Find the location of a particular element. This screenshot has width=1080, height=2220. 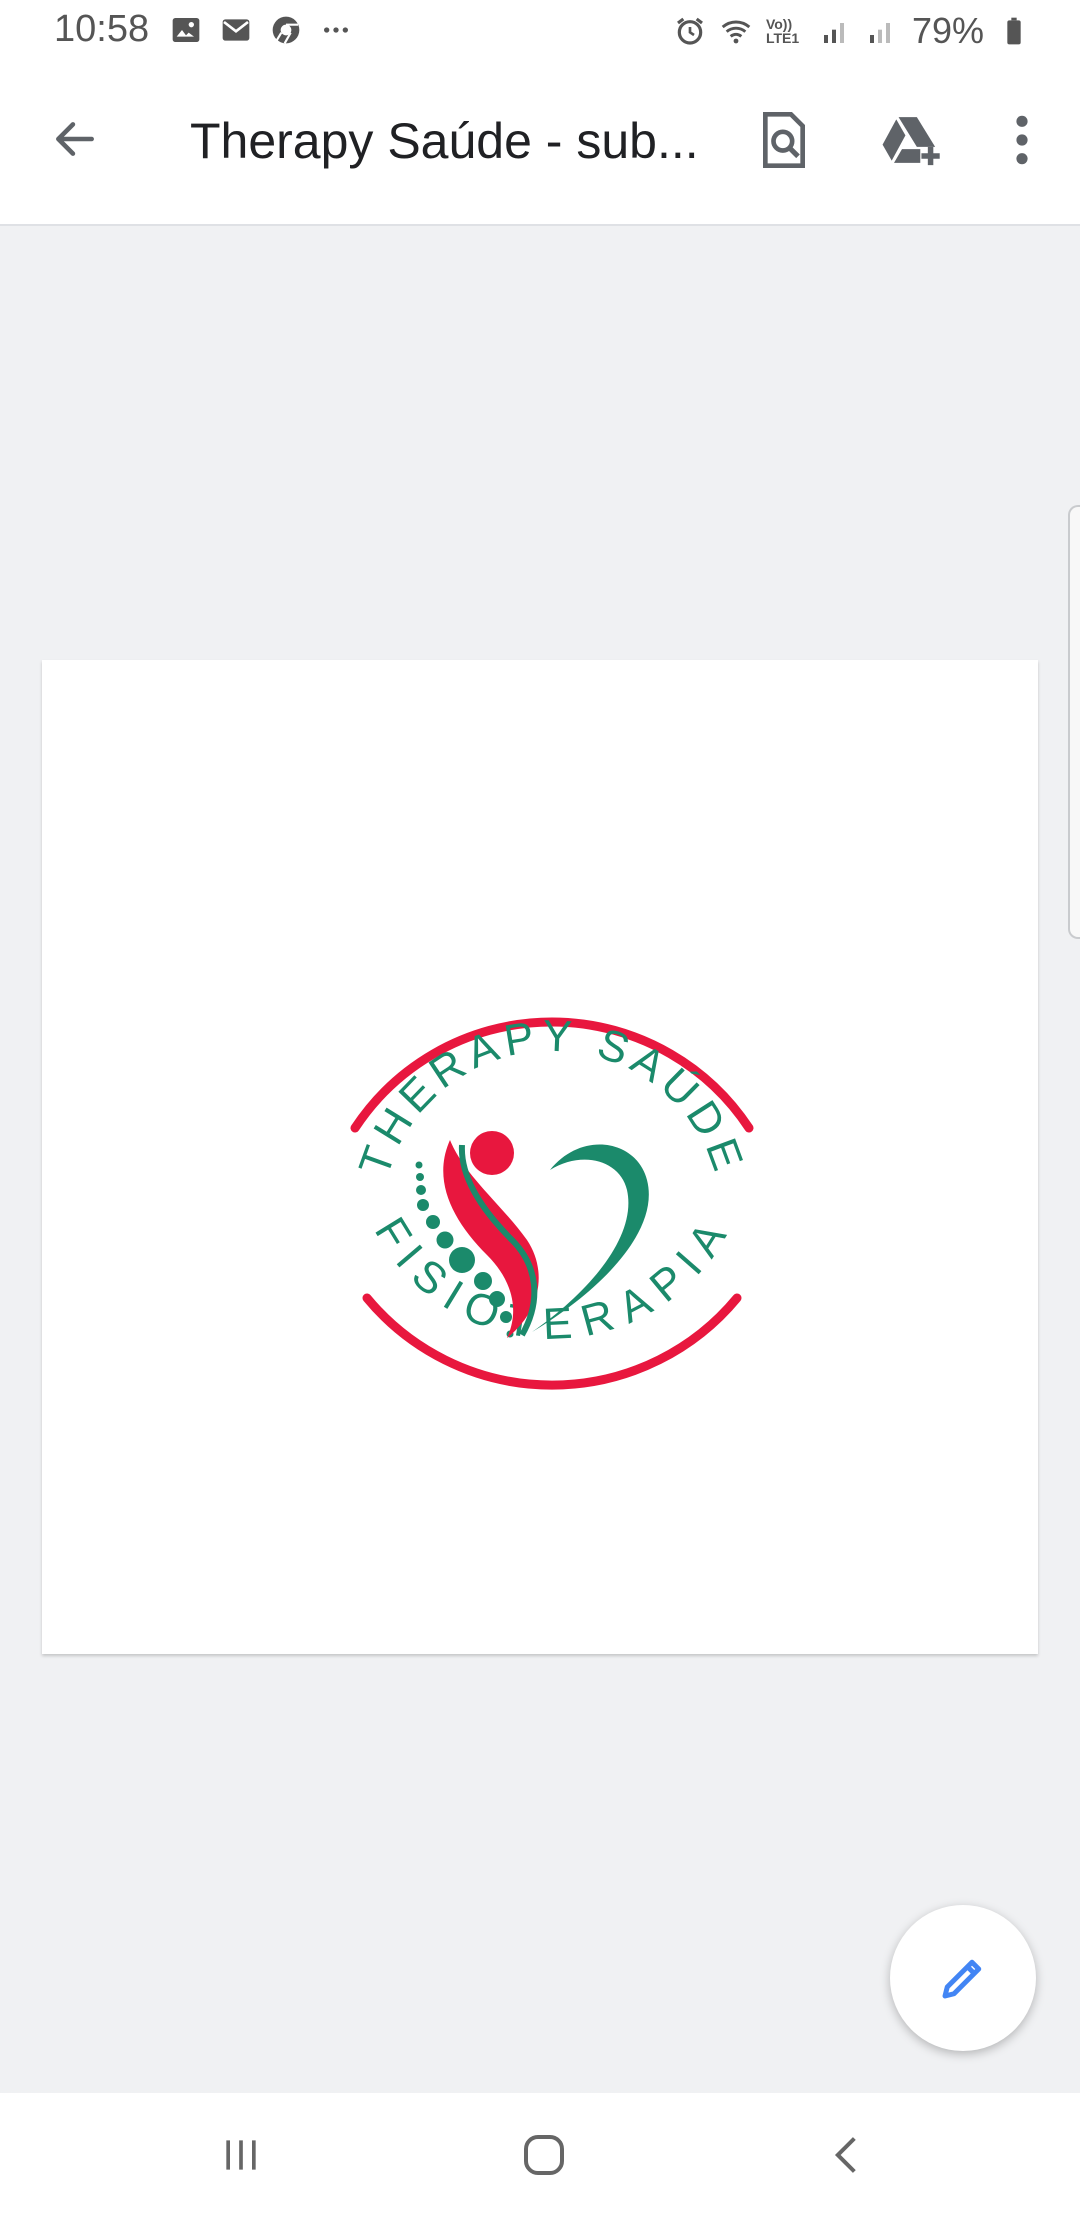

alarm-icon is located at coordinates (689, 31).